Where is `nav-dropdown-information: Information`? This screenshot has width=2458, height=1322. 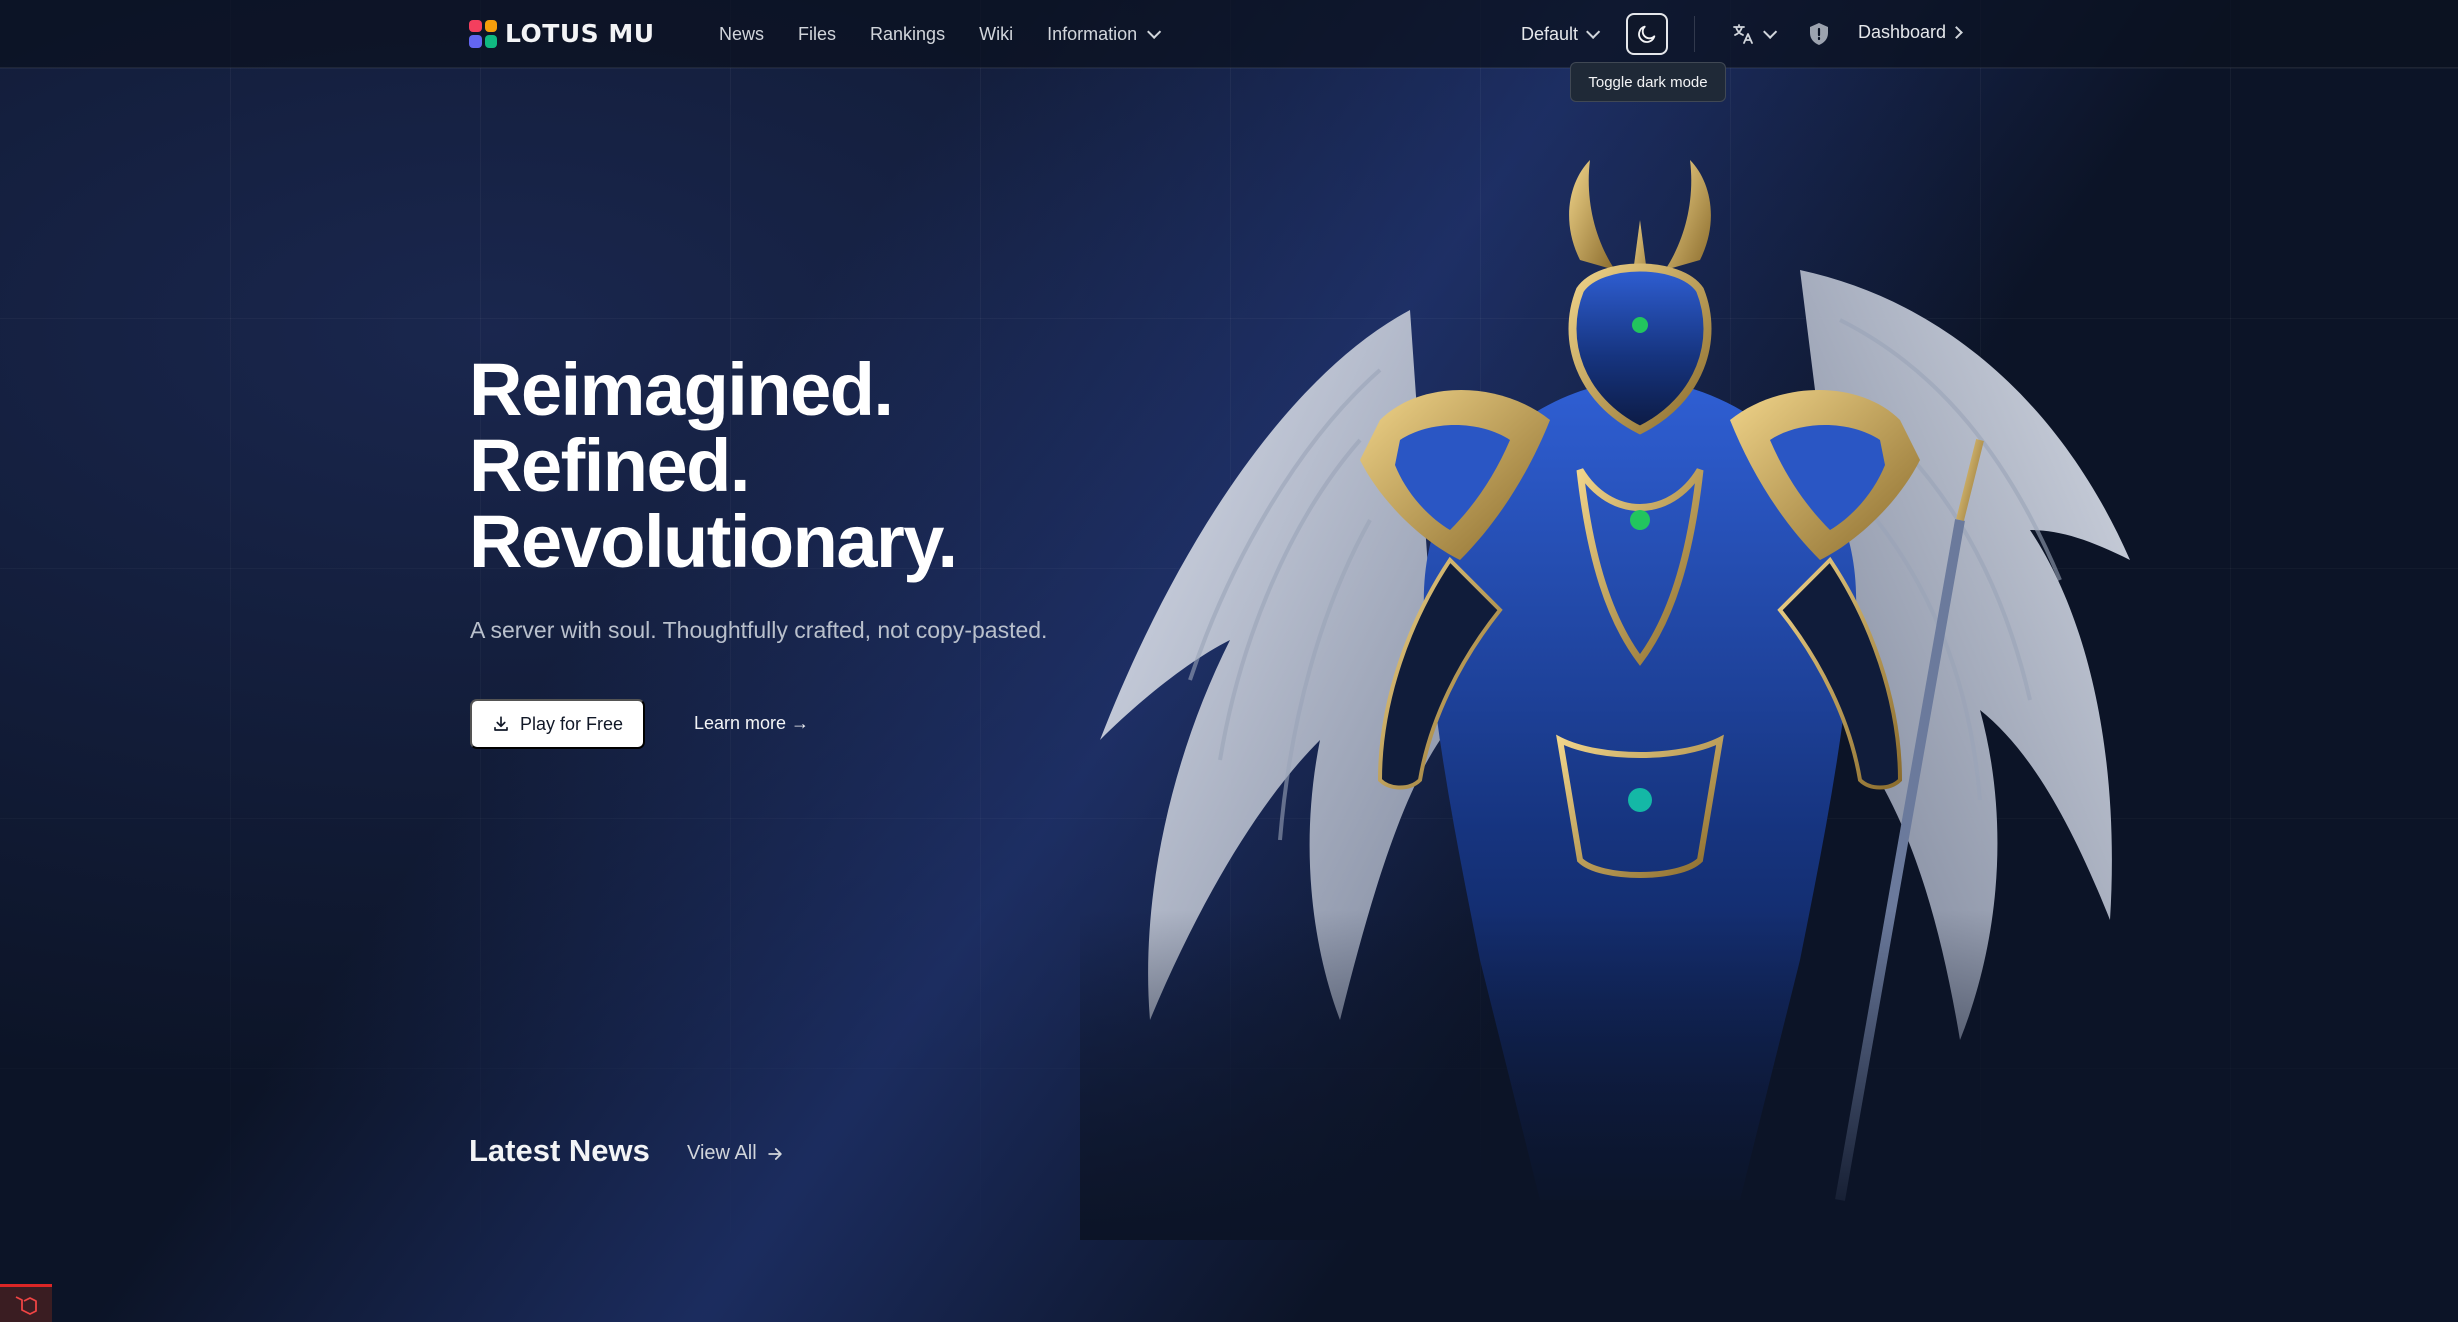 nav-dropdown-information: Information is located at coordinates (1104, 34).